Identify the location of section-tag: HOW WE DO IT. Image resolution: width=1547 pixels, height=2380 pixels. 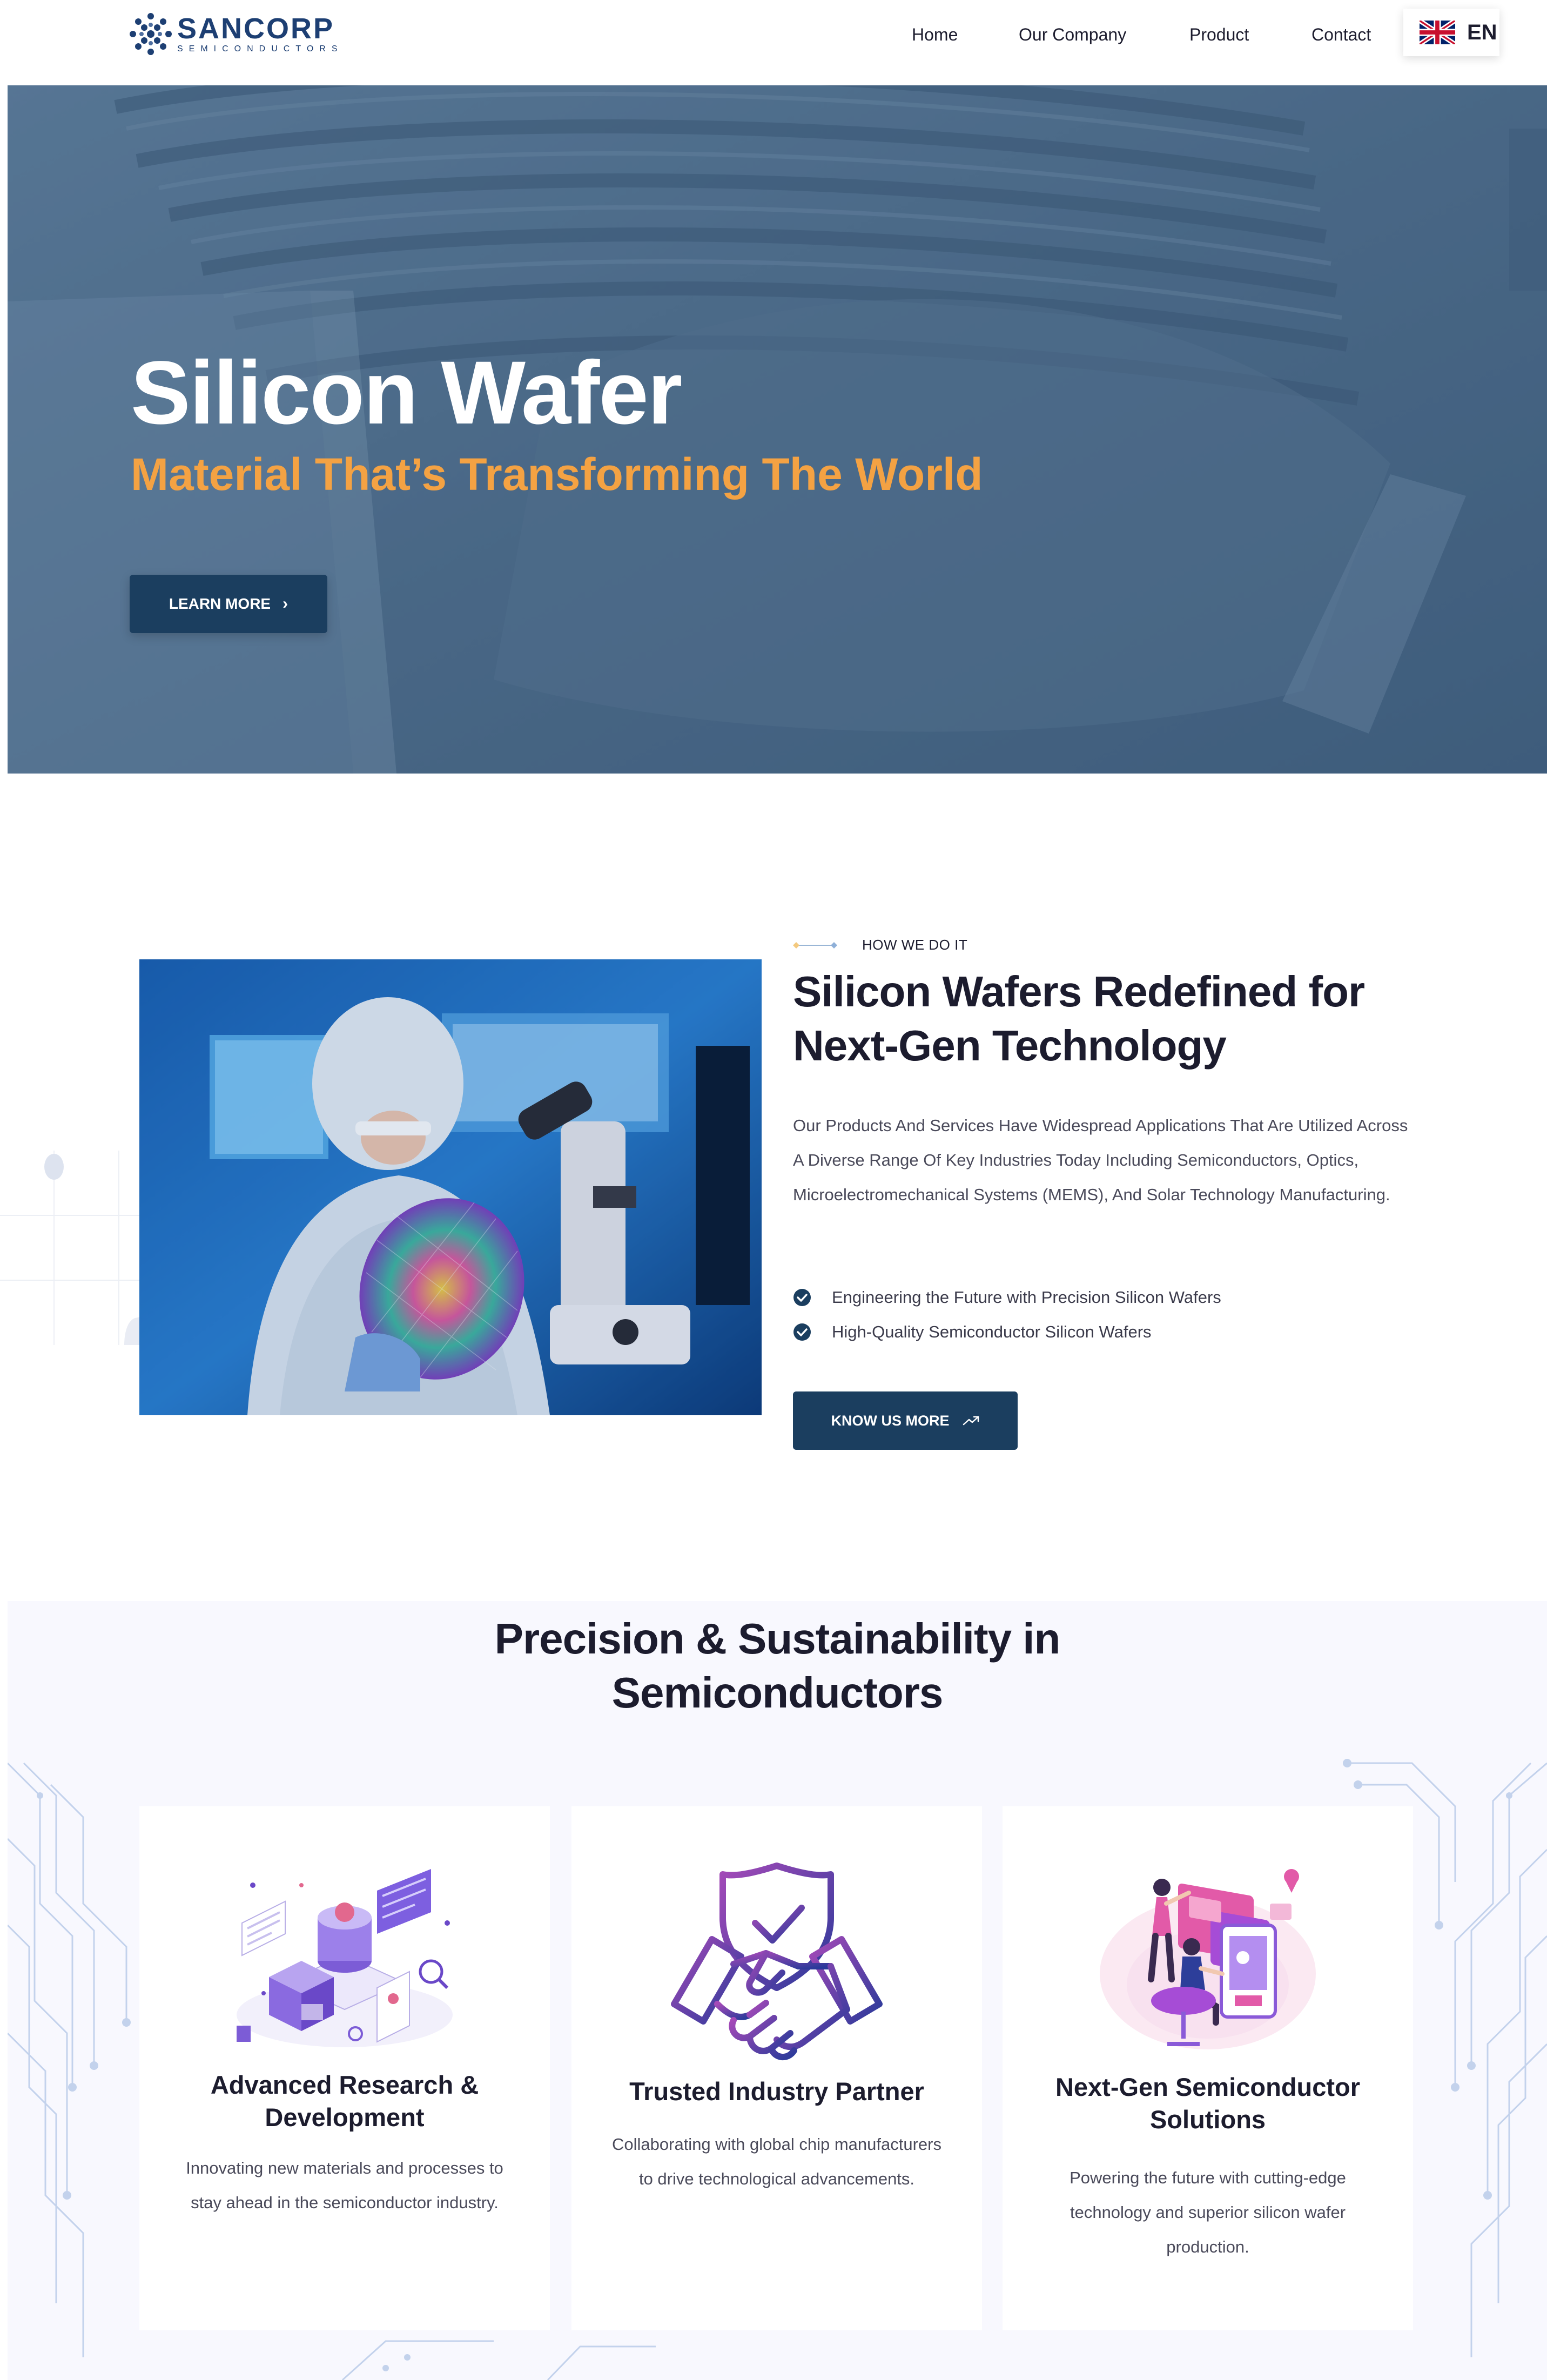
(880, 945).